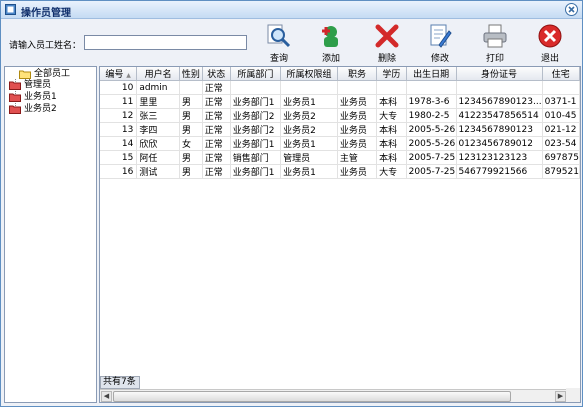 Image resolution: width=583 pixels, height=407 pixels. Describe the element at coordinates (158, 101) in the screenshot. I see `table-cell: 里里` at that location.